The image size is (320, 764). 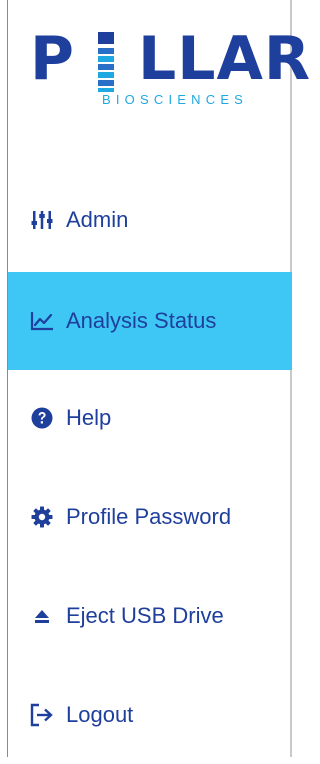 What do you see at coordinates (42, 616) in the screenshot?
I see `eject-icon` at bounding box center [42, 616].